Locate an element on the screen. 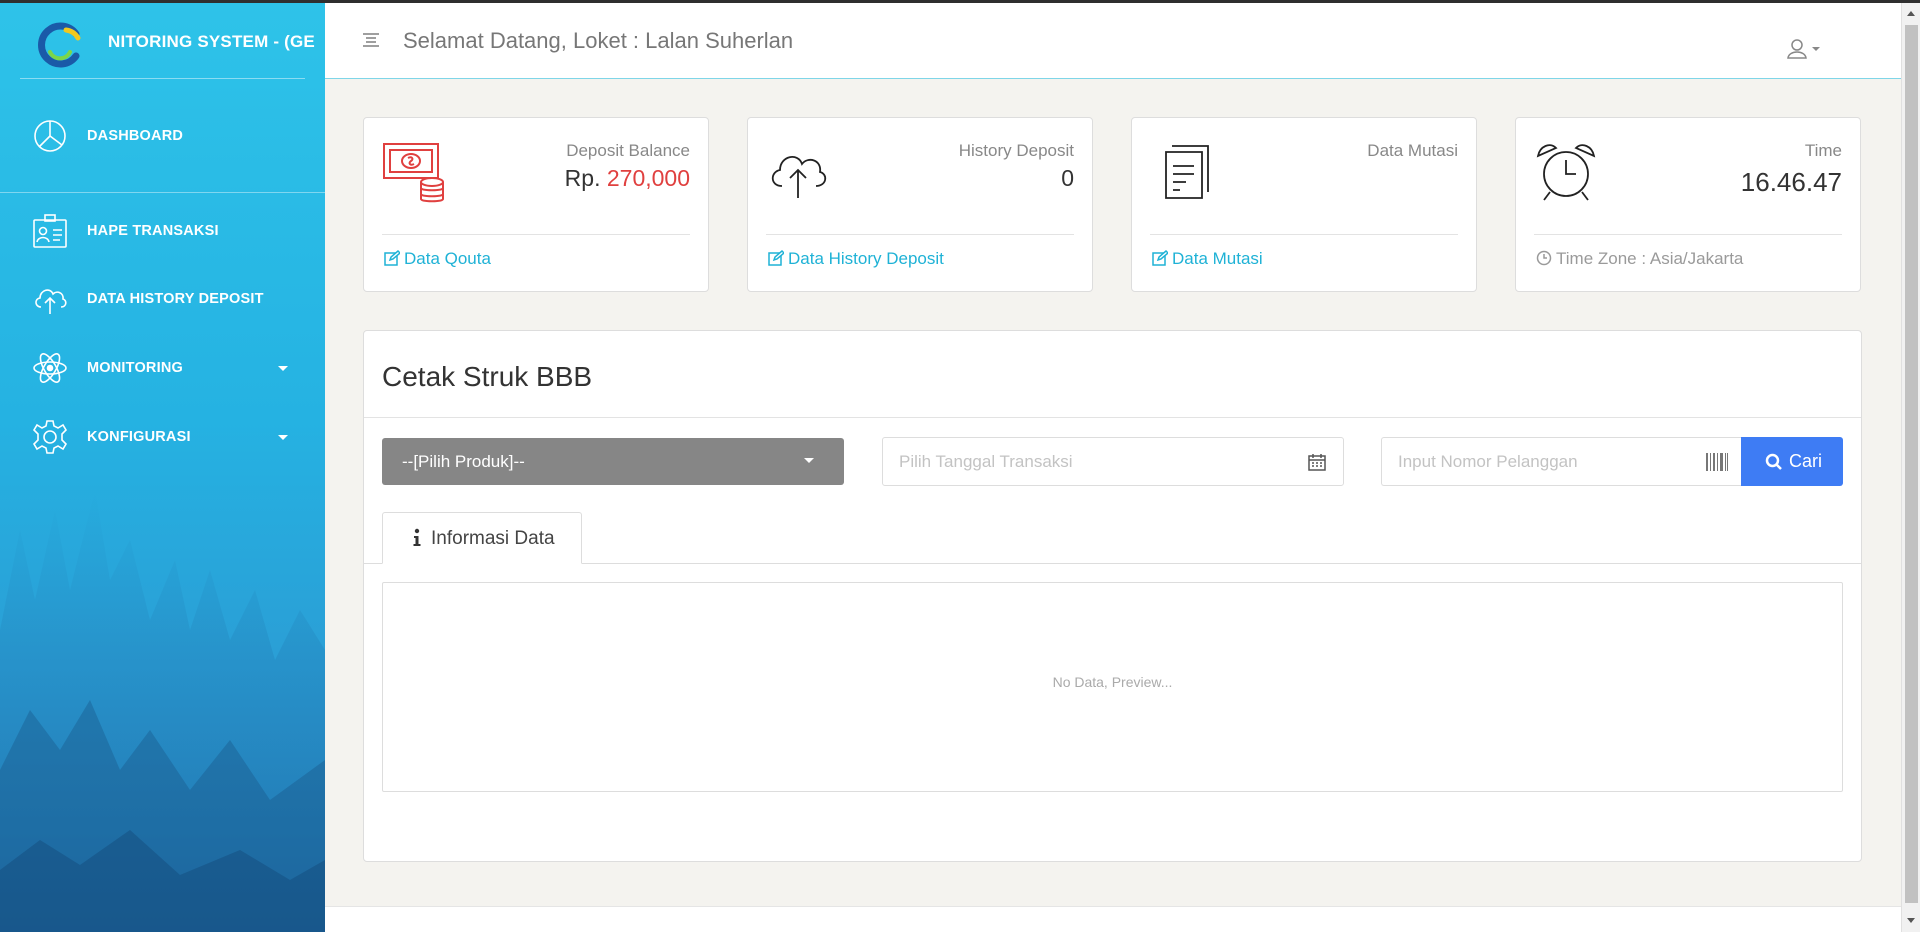 The image size is (1920, 932). transaction-date-field is located at coordinates (1113, 461).